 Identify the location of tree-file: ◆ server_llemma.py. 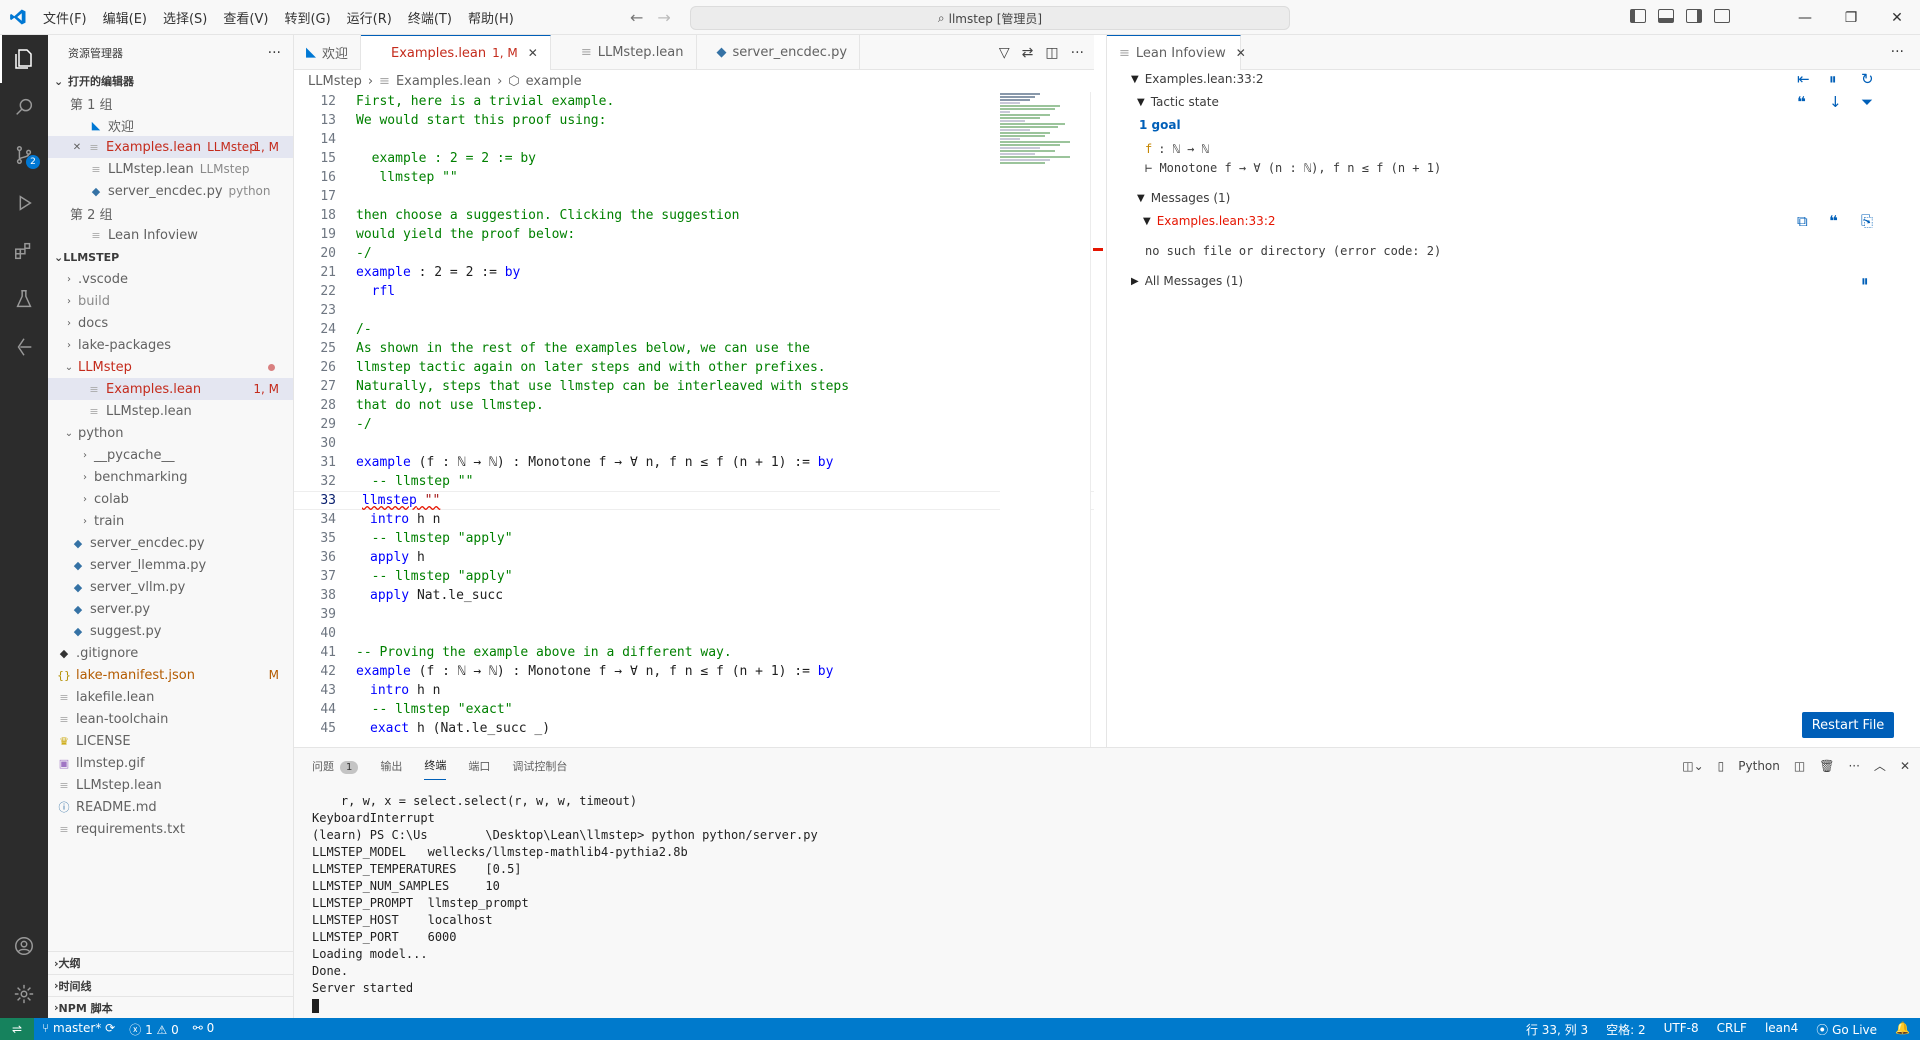
(170, 565).